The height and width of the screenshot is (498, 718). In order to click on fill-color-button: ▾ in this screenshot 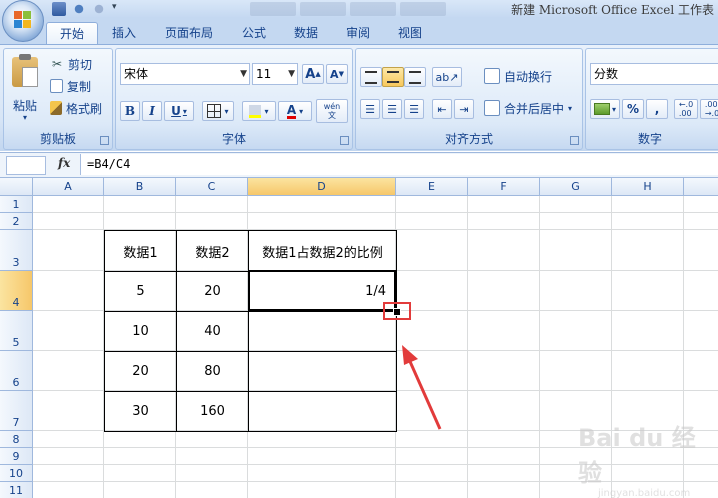, I will do `click(259, 111)`.